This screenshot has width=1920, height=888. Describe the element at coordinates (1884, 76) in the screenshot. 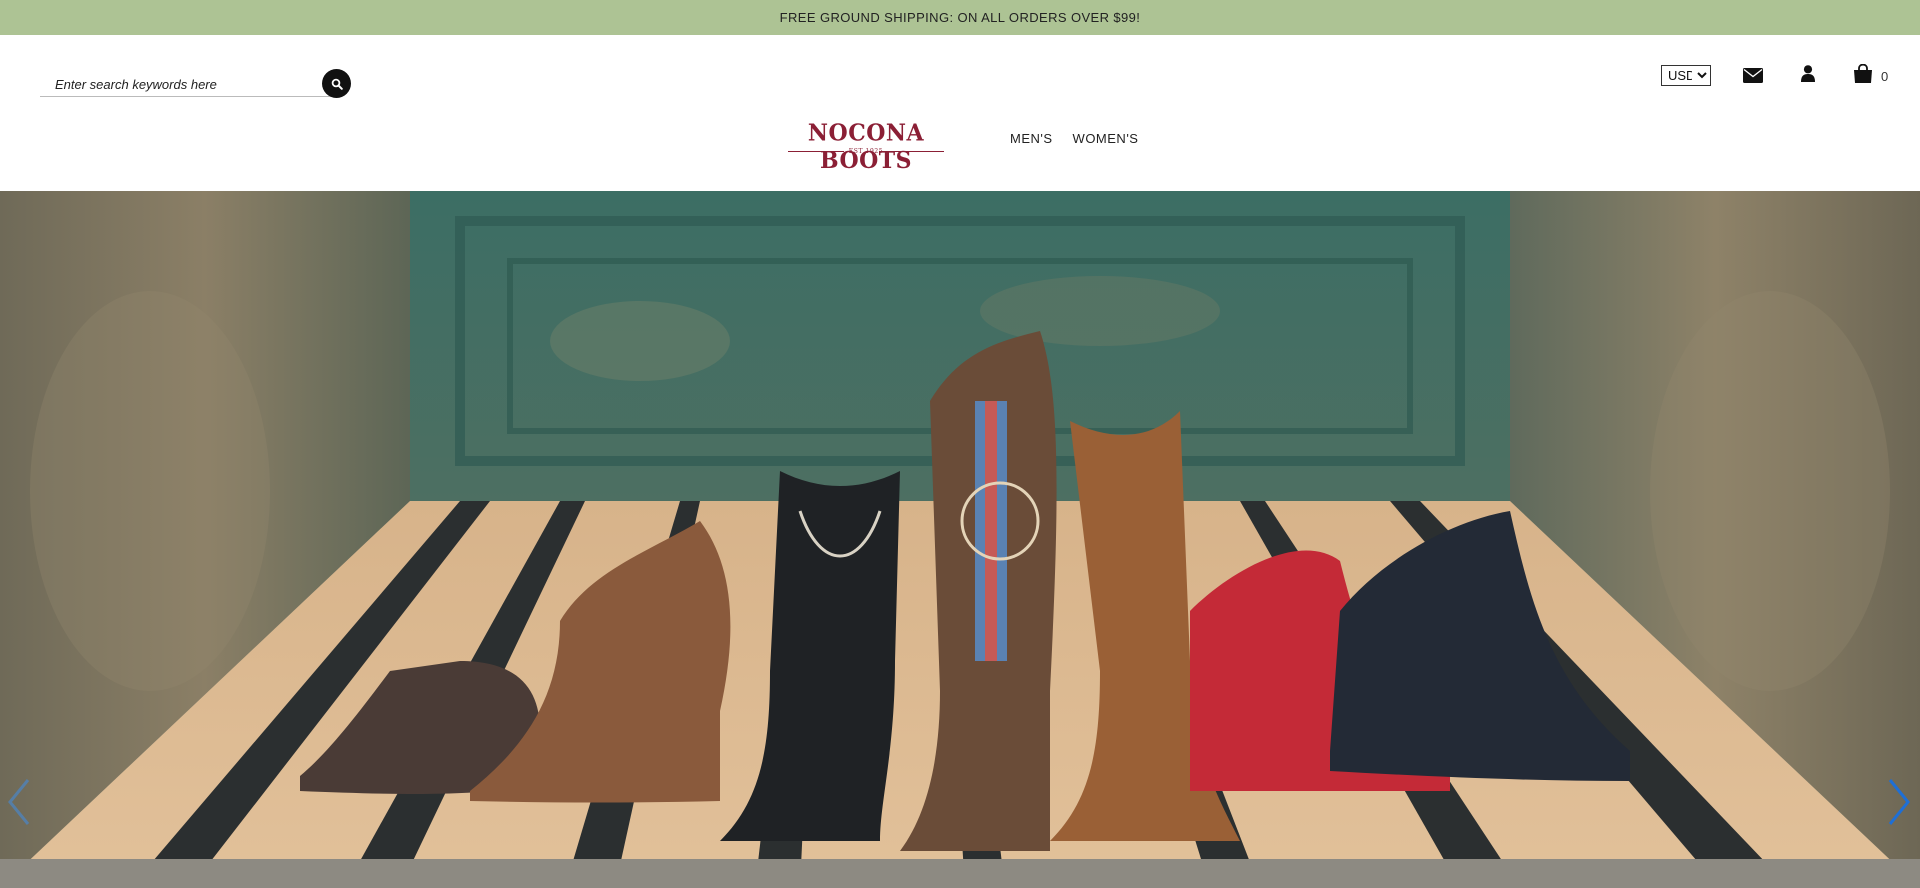

I see `cart-count: 0` at that location.